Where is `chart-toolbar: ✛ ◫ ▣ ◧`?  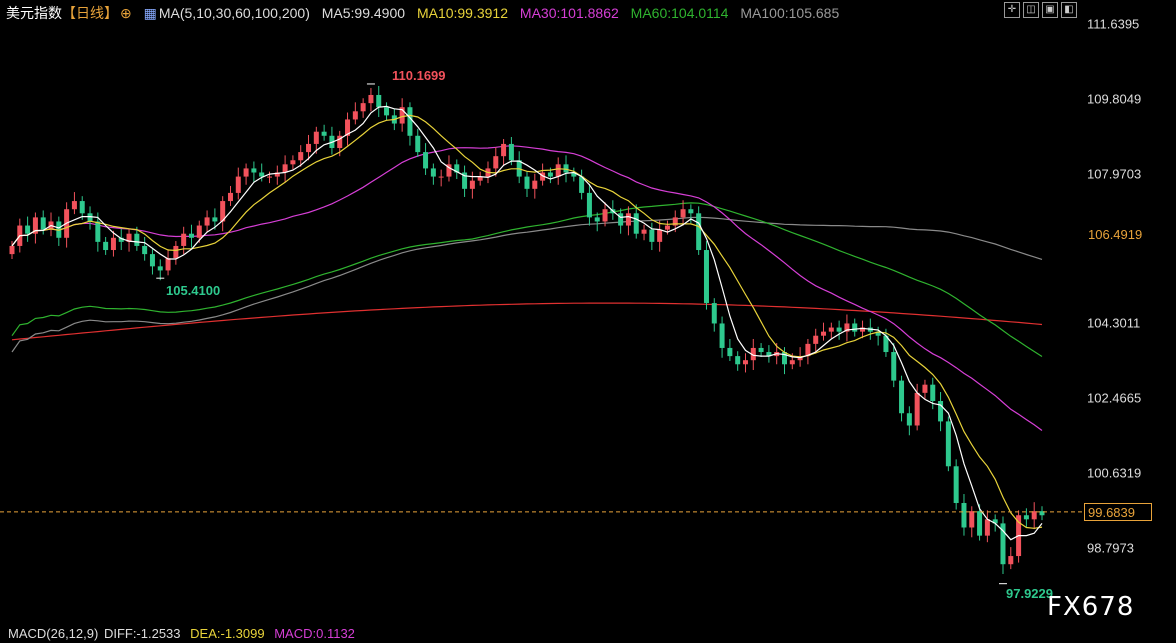 chart-toolbar: ✛ ◫ ▣ ◧ is located at coordinates (1040, 10).